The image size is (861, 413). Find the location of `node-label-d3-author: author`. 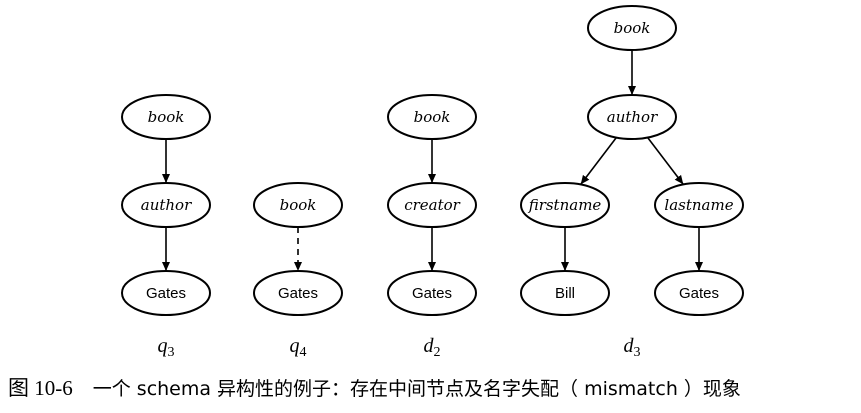

node-label-d3-author: author is located at coordinates (632, 117).